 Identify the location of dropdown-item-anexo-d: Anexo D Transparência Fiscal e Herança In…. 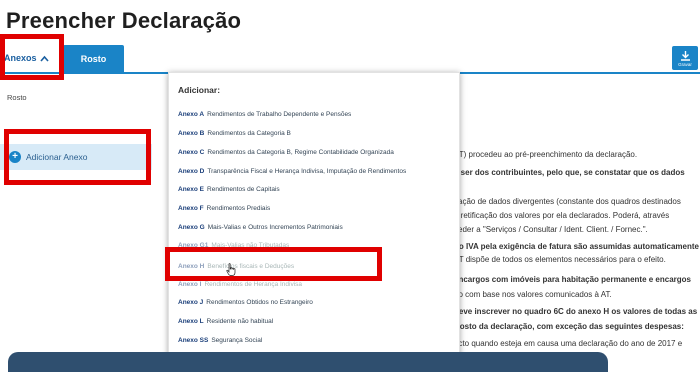
(292, 171).